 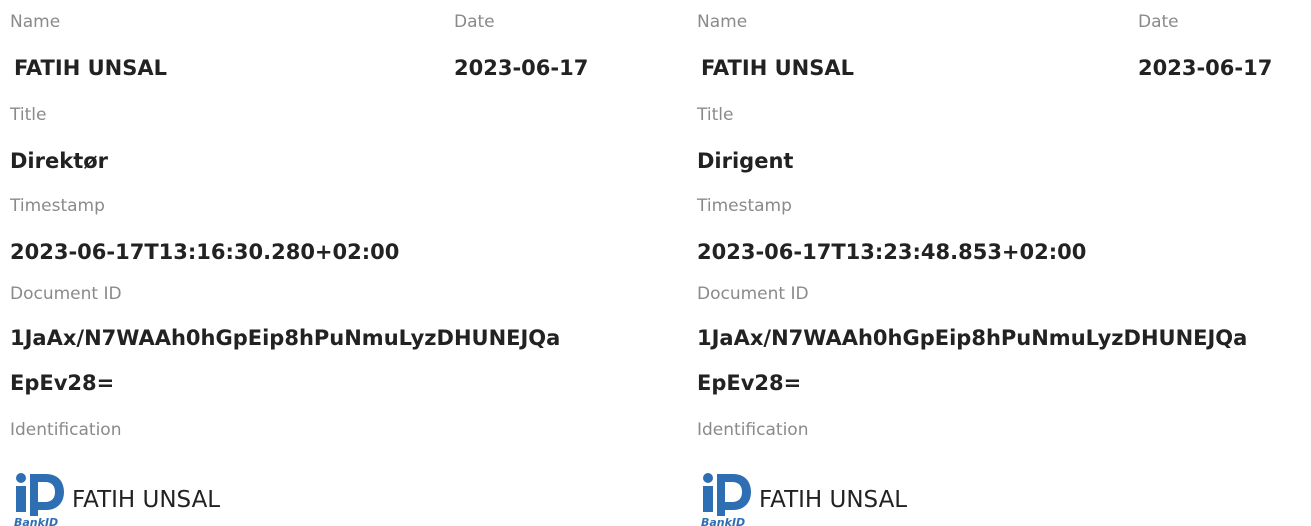 What do you see at coordinates (892, 252) in the screenshot?
I see `signing-timestamp: 2023-06-17T13:23:48.853+02:00` at bounding box center [892, 252].